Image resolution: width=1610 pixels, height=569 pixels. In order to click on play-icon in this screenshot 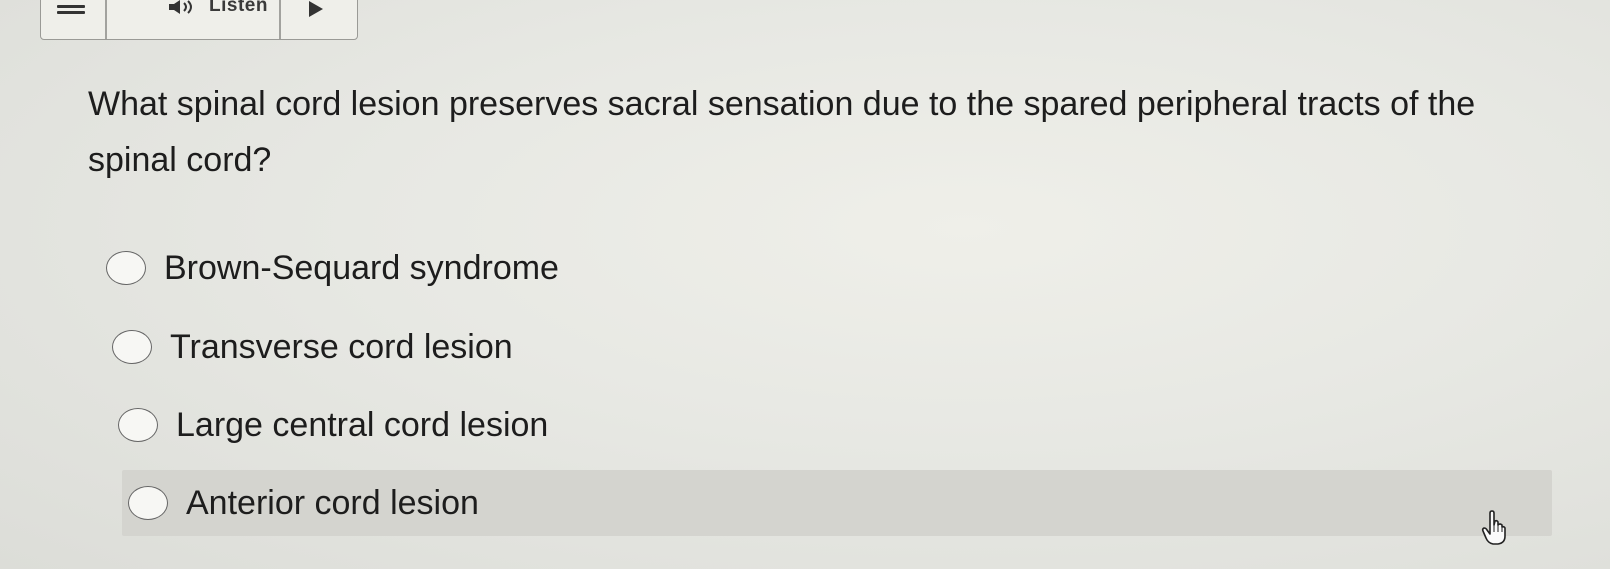, I will do `click(316, 9)`.